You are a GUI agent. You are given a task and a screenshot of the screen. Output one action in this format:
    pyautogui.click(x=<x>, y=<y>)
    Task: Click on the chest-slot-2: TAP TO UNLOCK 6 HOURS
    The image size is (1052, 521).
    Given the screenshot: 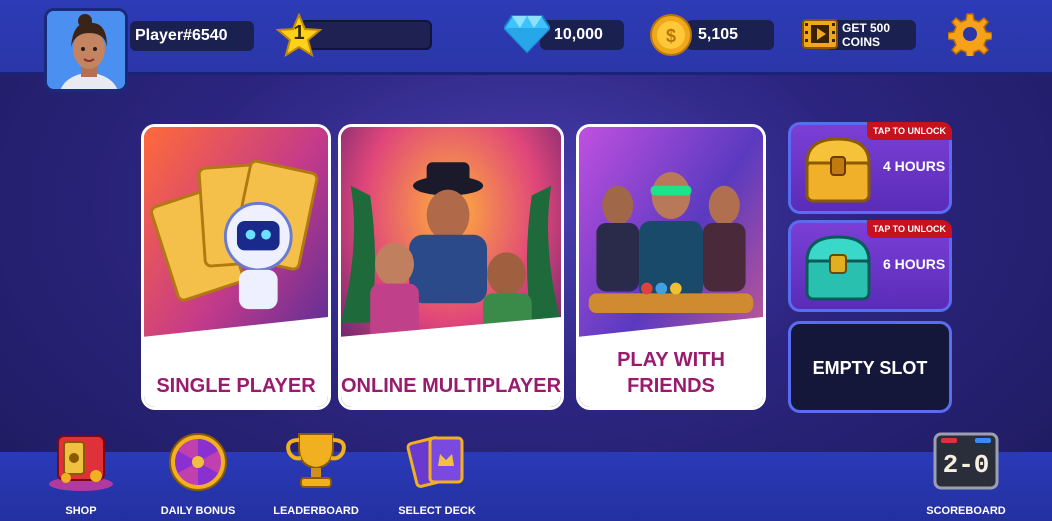 What is the action you would take?
    pyautogui.click(x=870, y=266)
    